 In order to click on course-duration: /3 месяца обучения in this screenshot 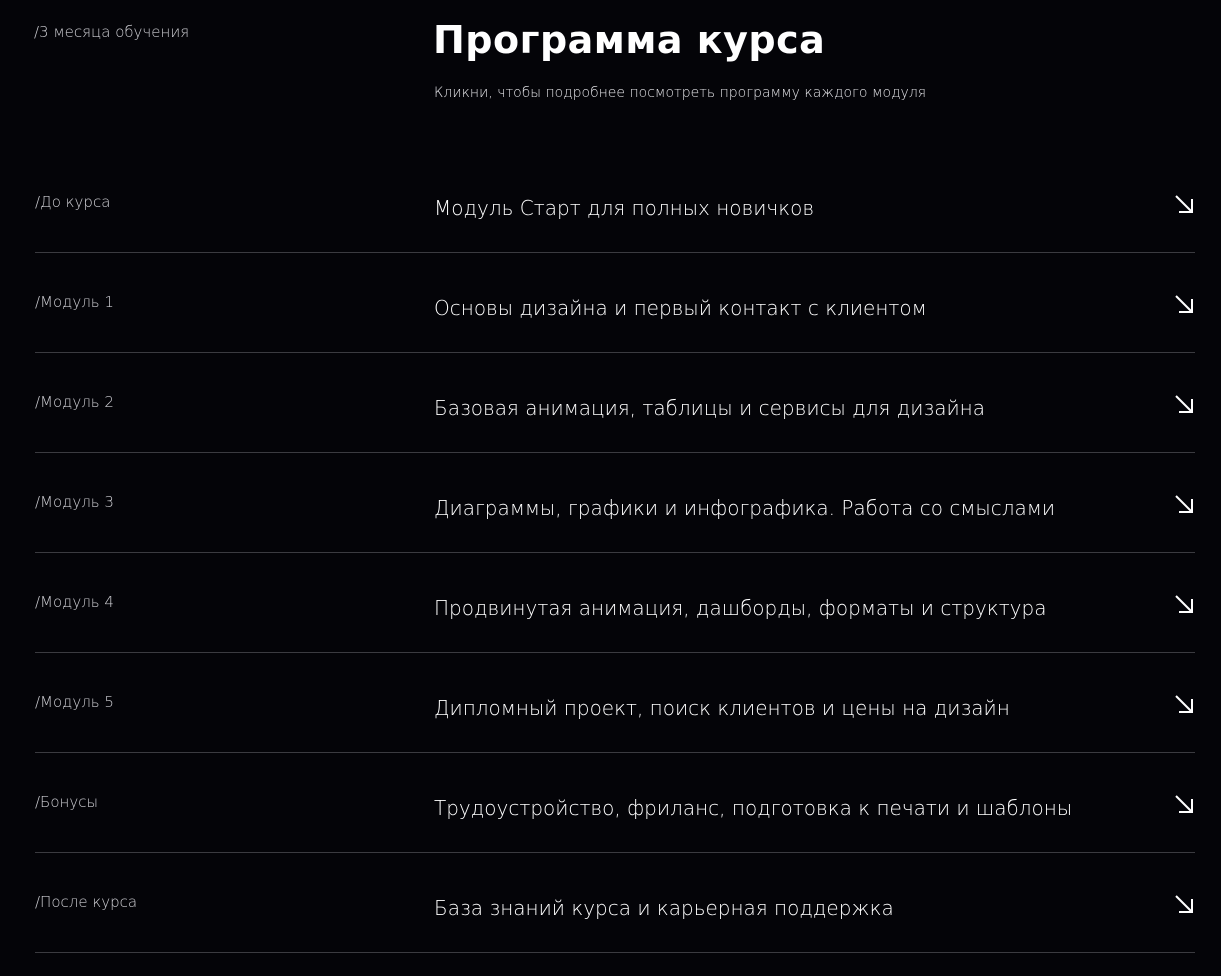, I will do `click(112, 32)`.